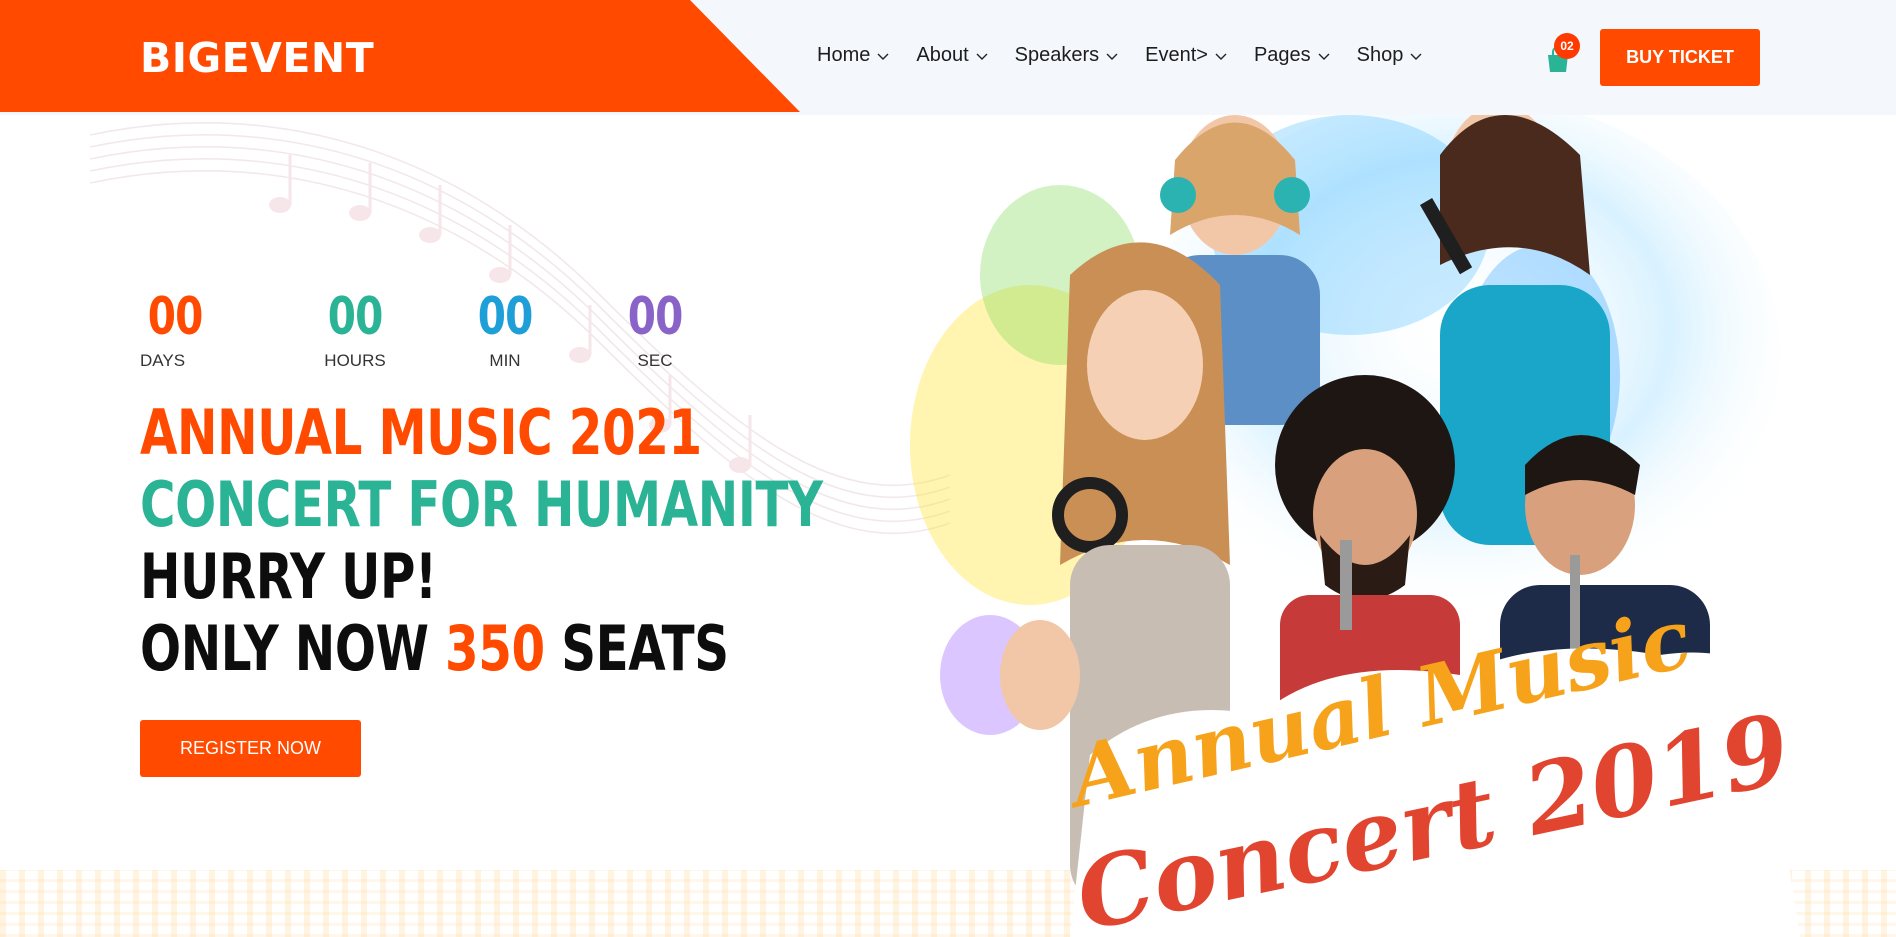 The width and height of the screenshot is (1896, 937). What do you see at coordinates (355, 317) in the screenshot?
I see `countdown-hours-value: 00` at bounding box center [355, 317].